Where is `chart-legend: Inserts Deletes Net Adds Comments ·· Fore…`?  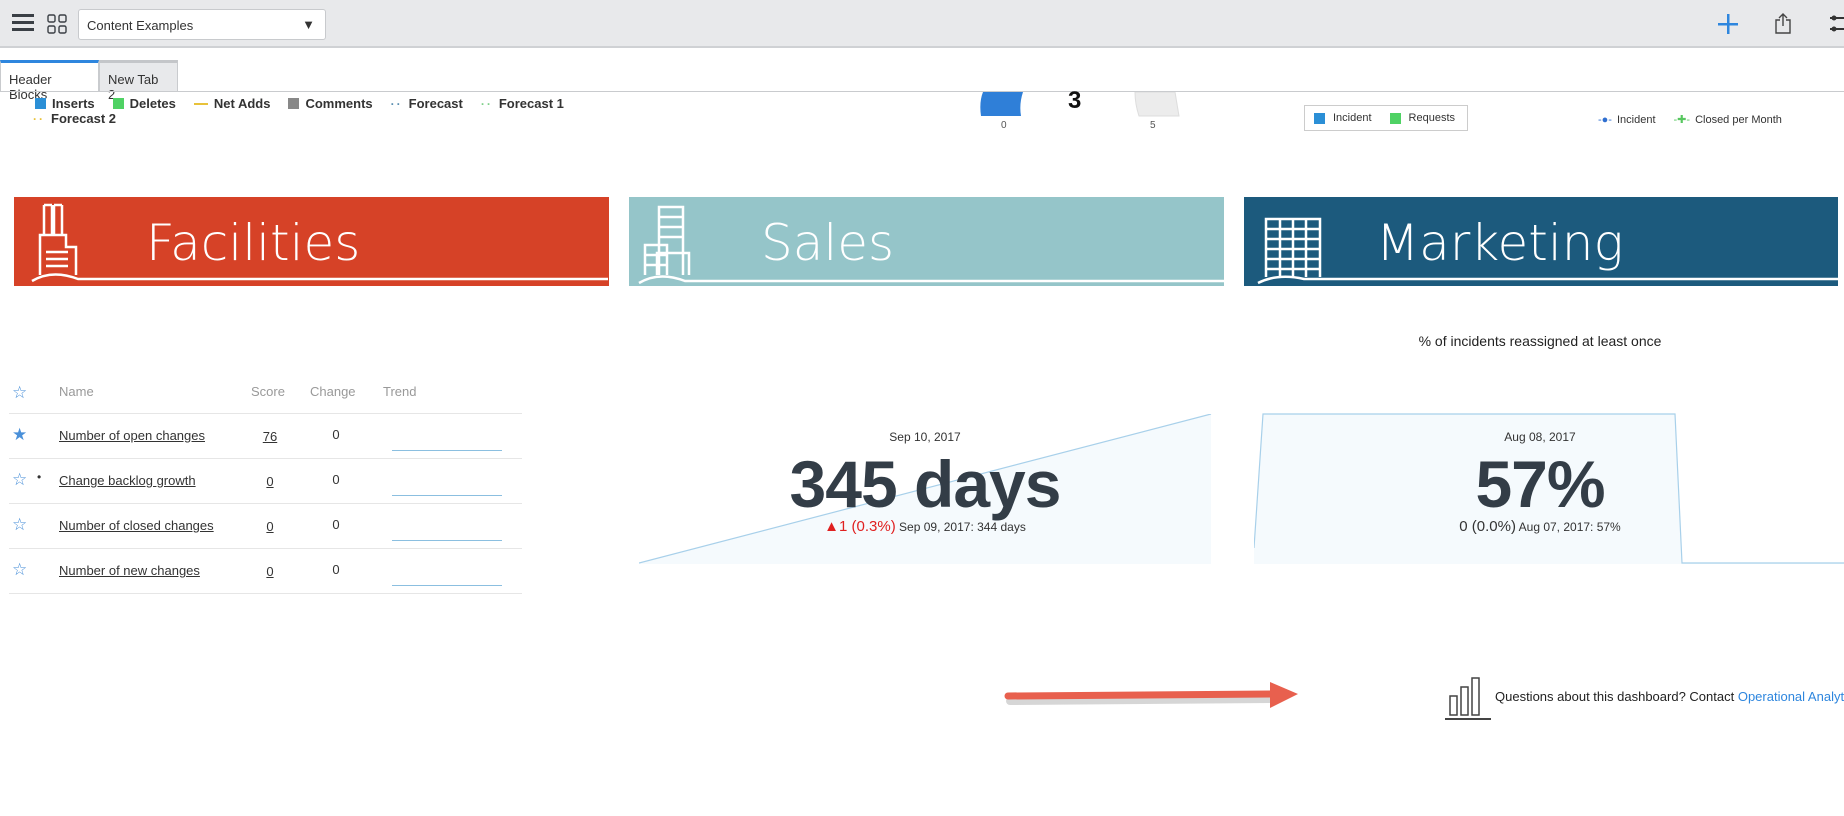
chart-legend: Inserts Deletes Net Adds Comments ·· Fore… is located at coordinates (299, 103).